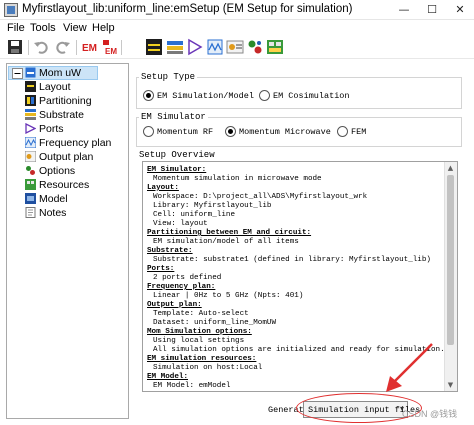 Image resolution: width=474 pixels, height=425 pixels. What do you see at coordinates (177, 155) in the screenshot?
I see `setup-overview-label: Setup Overview` at bounding box center [177, 155].